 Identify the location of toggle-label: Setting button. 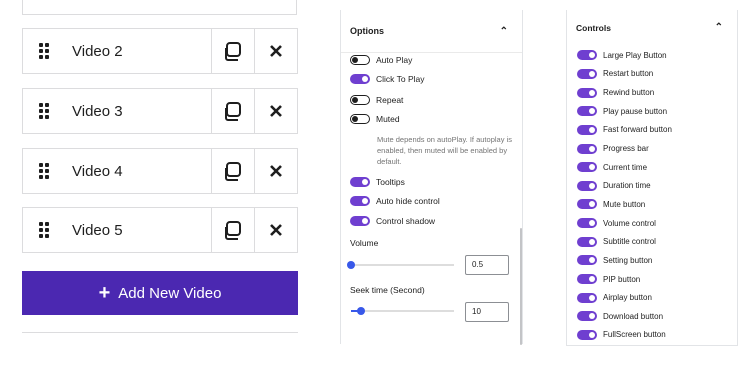
(628, 260).